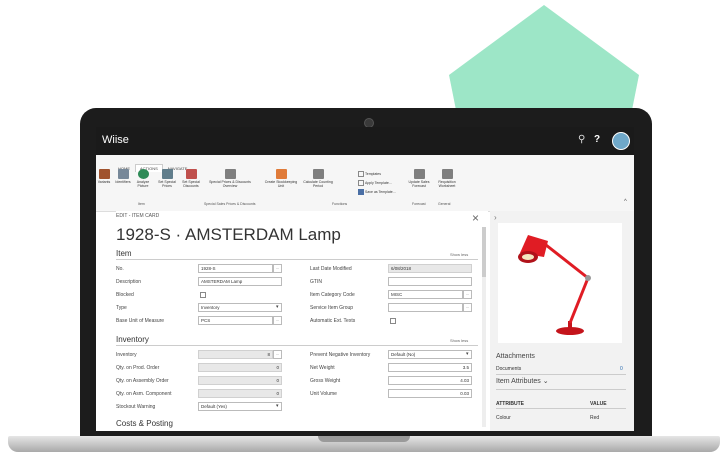 The image size is (727, 461). I want to click on set-special-prices-button: Set Special Prices, so click(167, 178).